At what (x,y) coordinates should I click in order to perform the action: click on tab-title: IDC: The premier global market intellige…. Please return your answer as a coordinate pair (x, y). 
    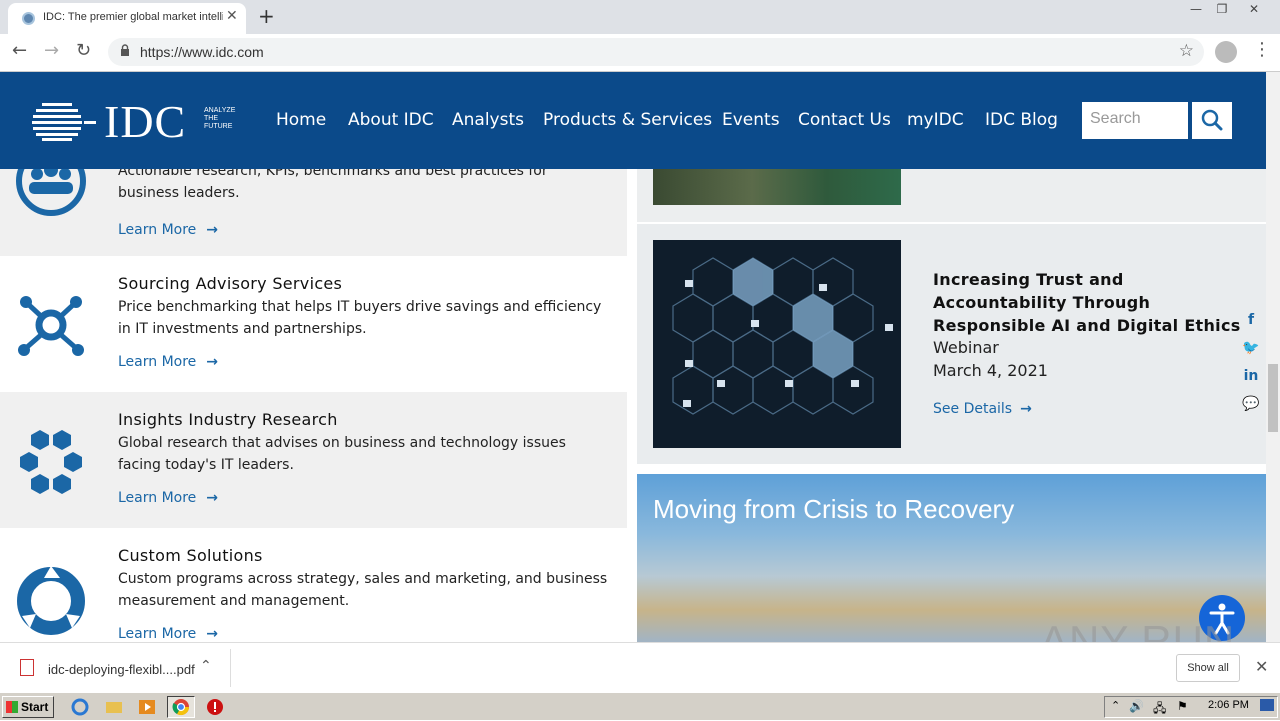
    Looking at the image, I should click on (133, 17).